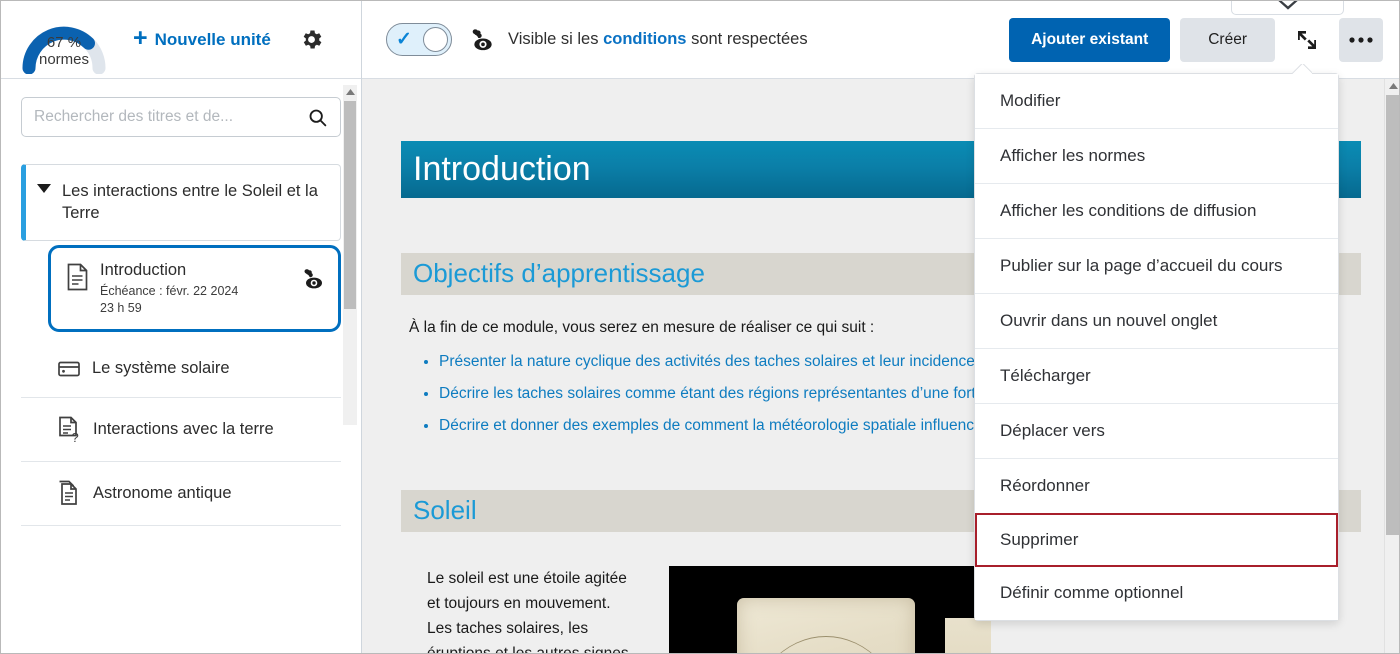 The height and width of the screenshot is (654, 1400). I want to click on menu-pointer, so click(1302, 69).